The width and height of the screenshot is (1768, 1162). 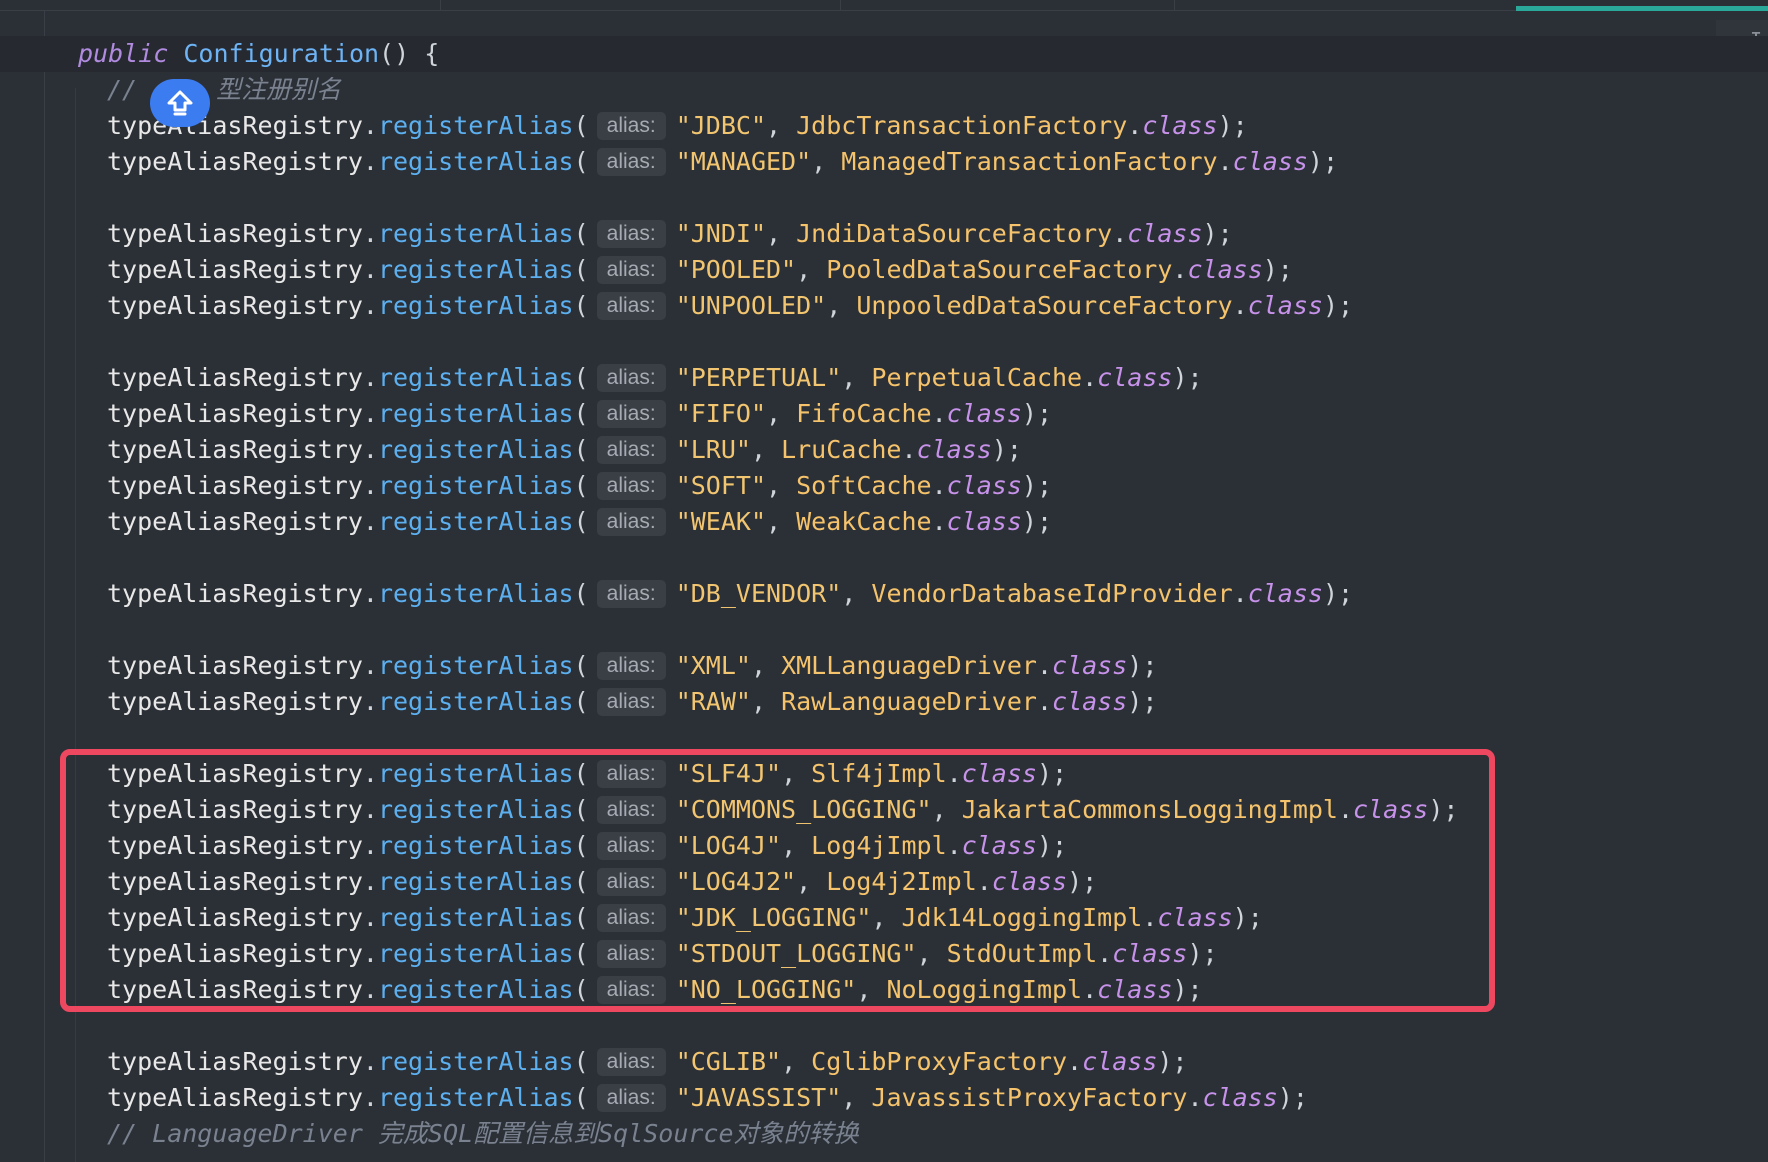 What do you see at coordinates (123, 53) in the screenshot?
I see `keyword-public: public` at bounding box center [123, 53].